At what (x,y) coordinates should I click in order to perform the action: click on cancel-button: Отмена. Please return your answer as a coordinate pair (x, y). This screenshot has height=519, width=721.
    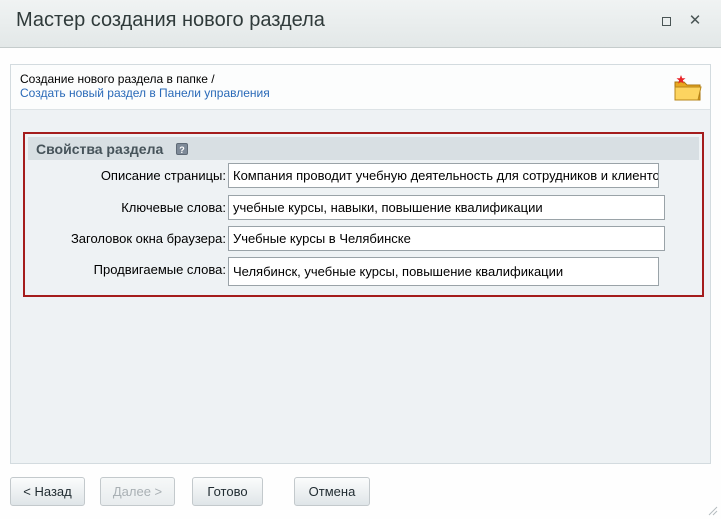
    Looking at the image, I should click on (332, 491).